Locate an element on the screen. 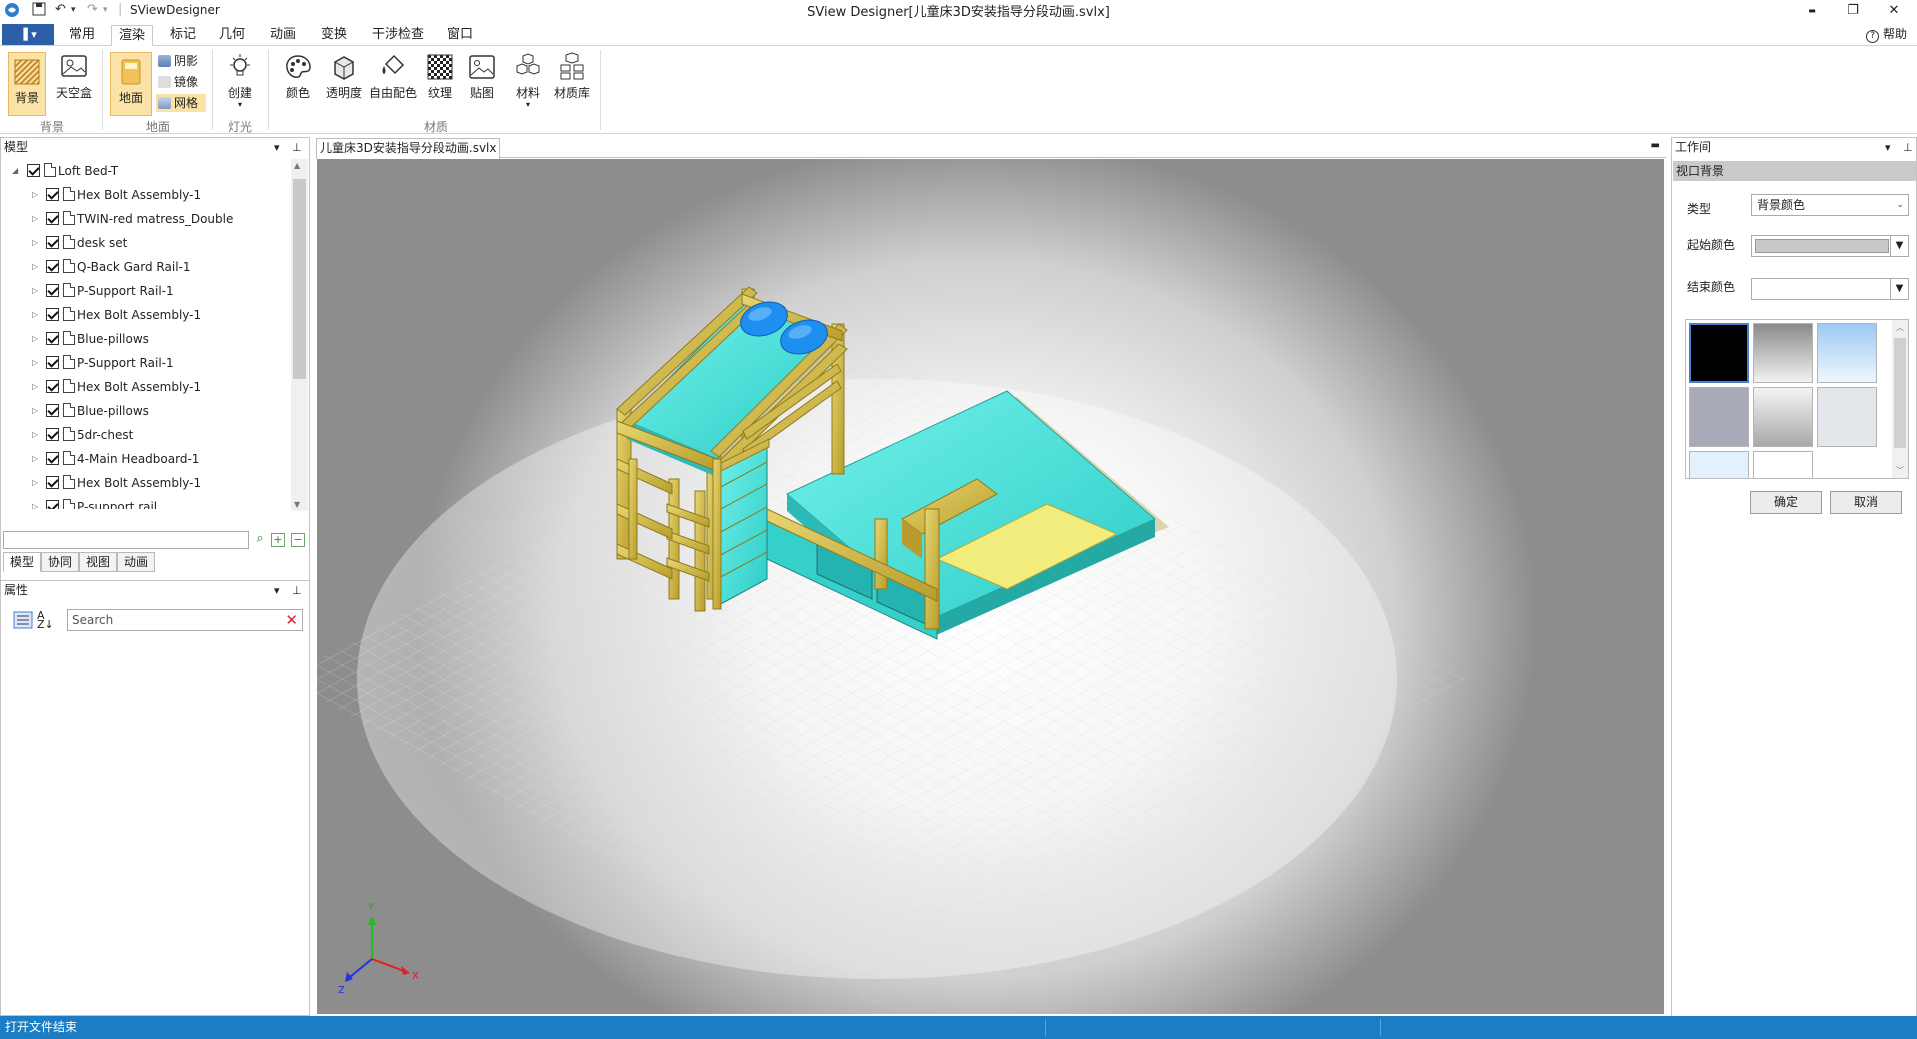  file-menu-button: ▐ ▾ is located at coordinates (28, 34).